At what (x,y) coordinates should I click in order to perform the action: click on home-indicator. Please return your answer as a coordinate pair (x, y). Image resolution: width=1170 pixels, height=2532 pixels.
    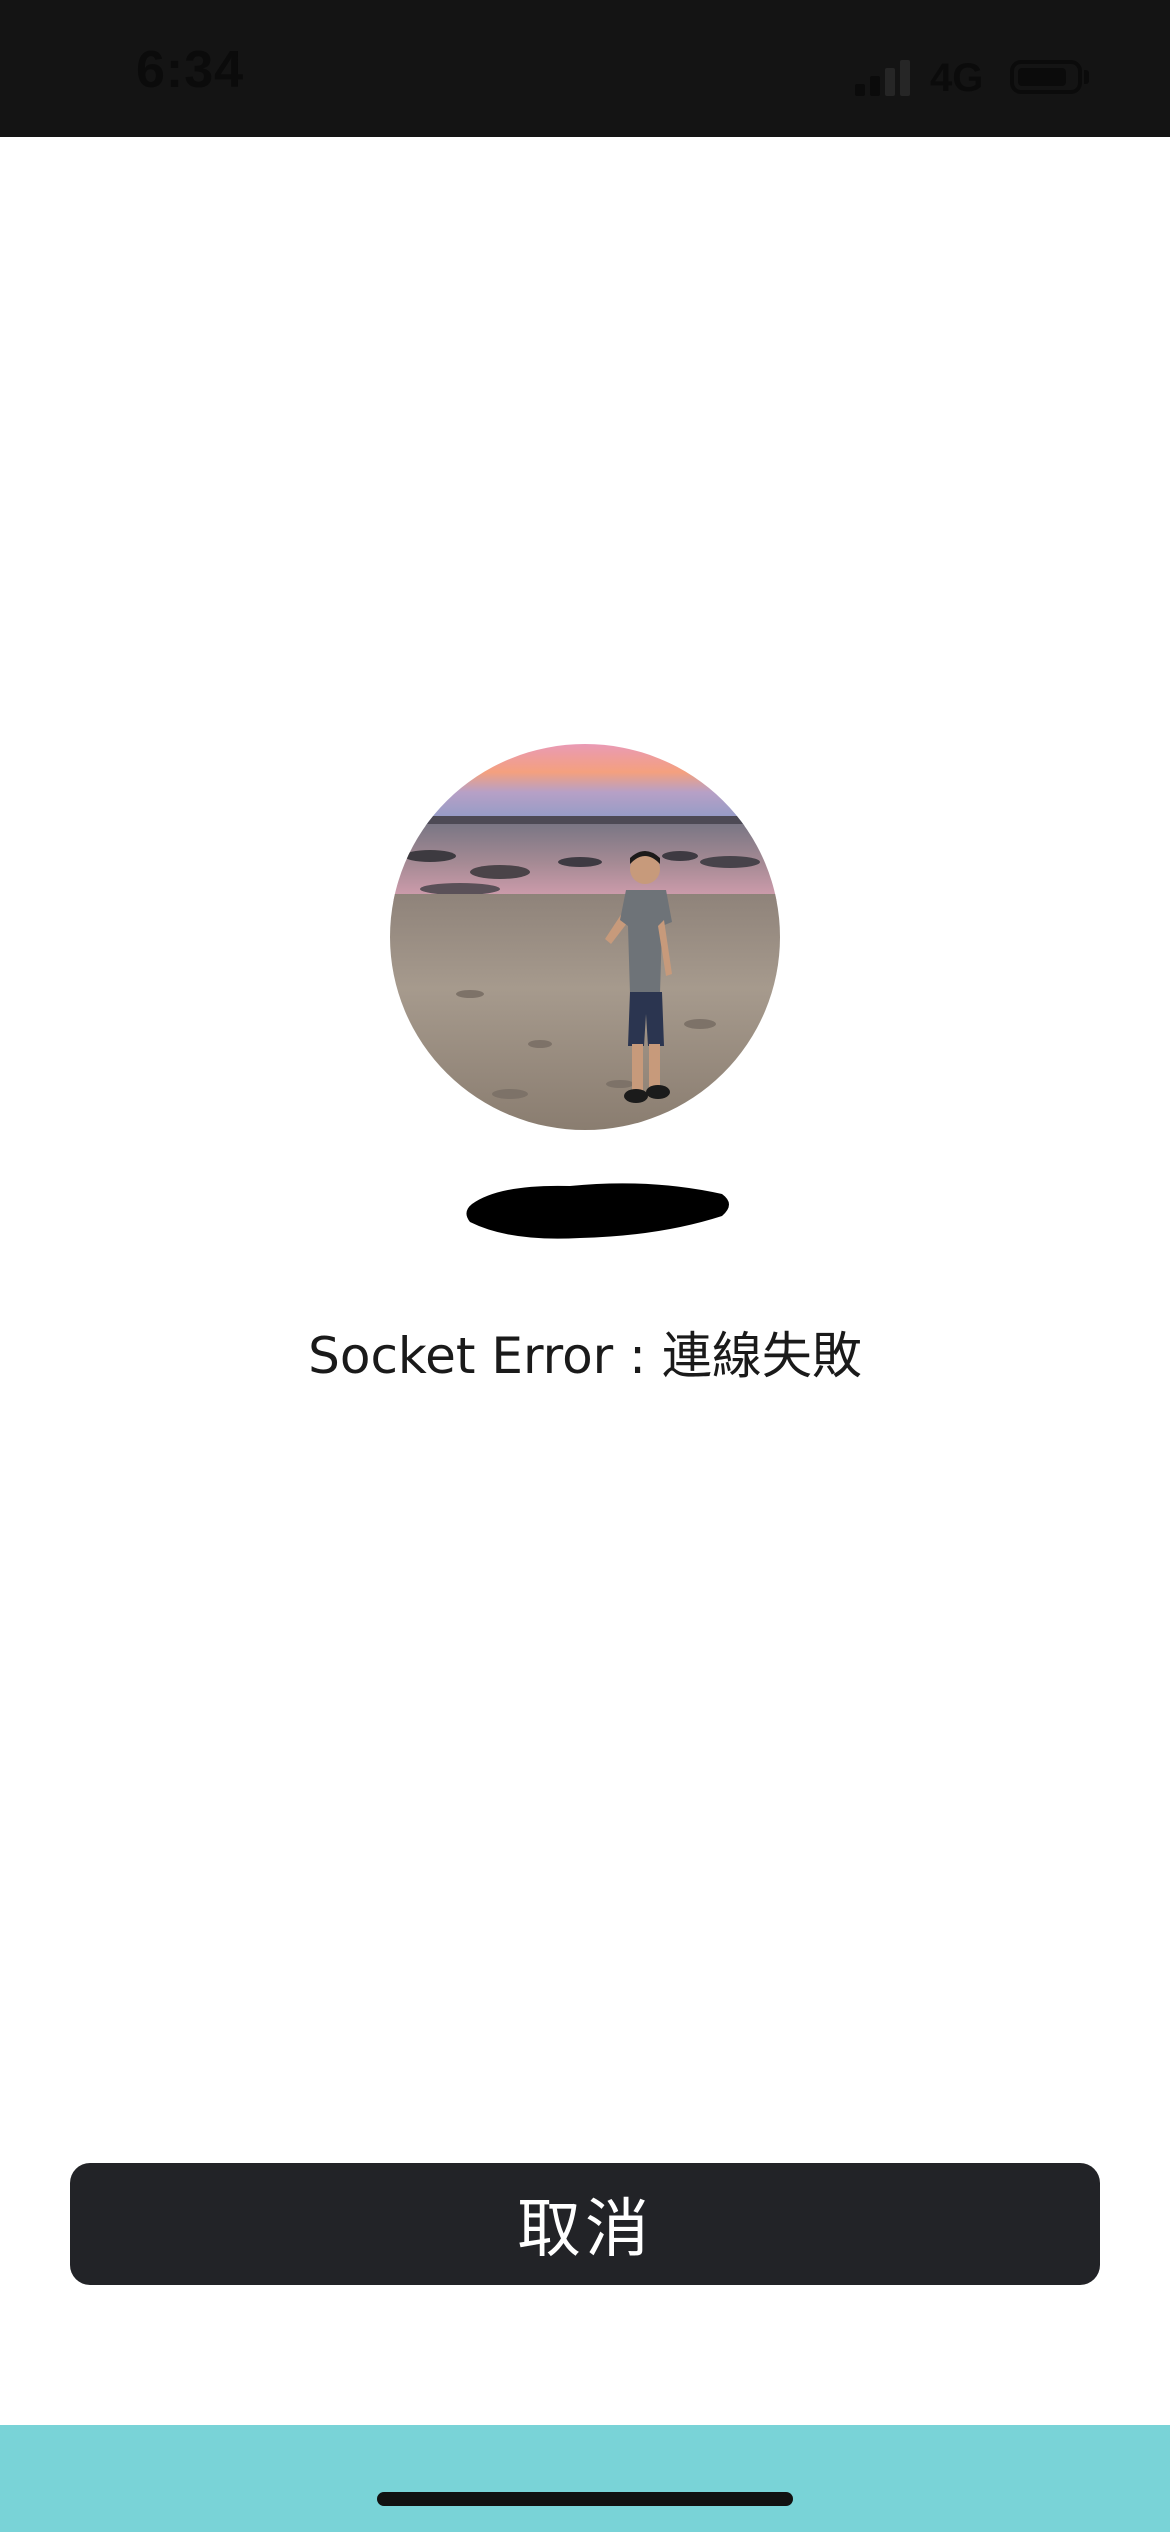
    Looking at the image, I should click on (585, 2499).